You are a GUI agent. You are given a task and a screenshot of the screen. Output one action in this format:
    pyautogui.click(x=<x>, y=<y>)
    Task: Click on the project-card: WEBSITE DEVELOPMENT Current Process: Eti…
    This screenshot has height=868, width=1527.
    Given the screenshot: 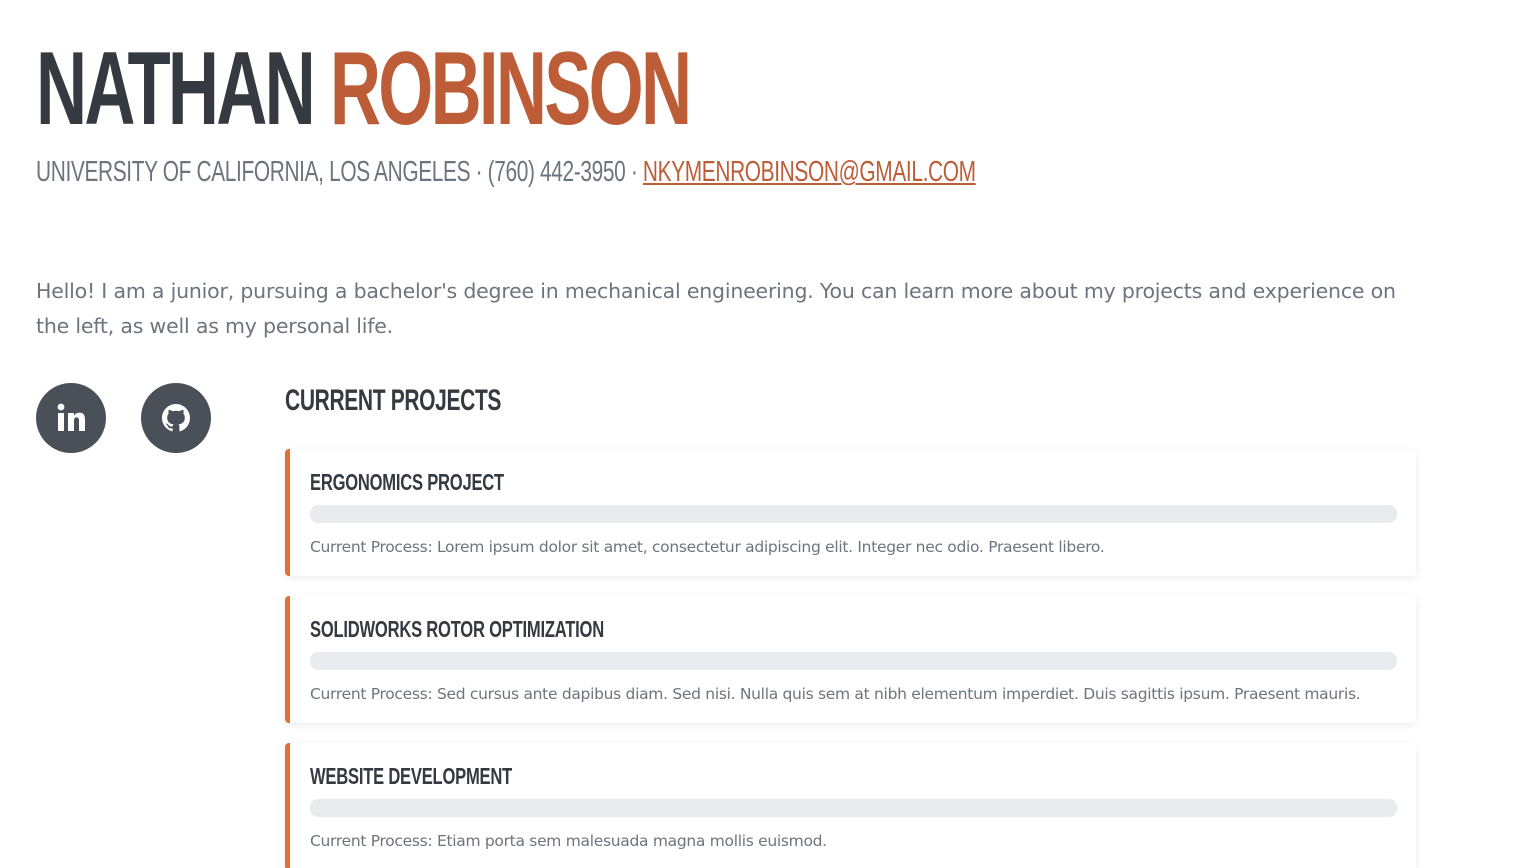 What is the action you would take?
    pyautogui.click(x=850, y=805)
    